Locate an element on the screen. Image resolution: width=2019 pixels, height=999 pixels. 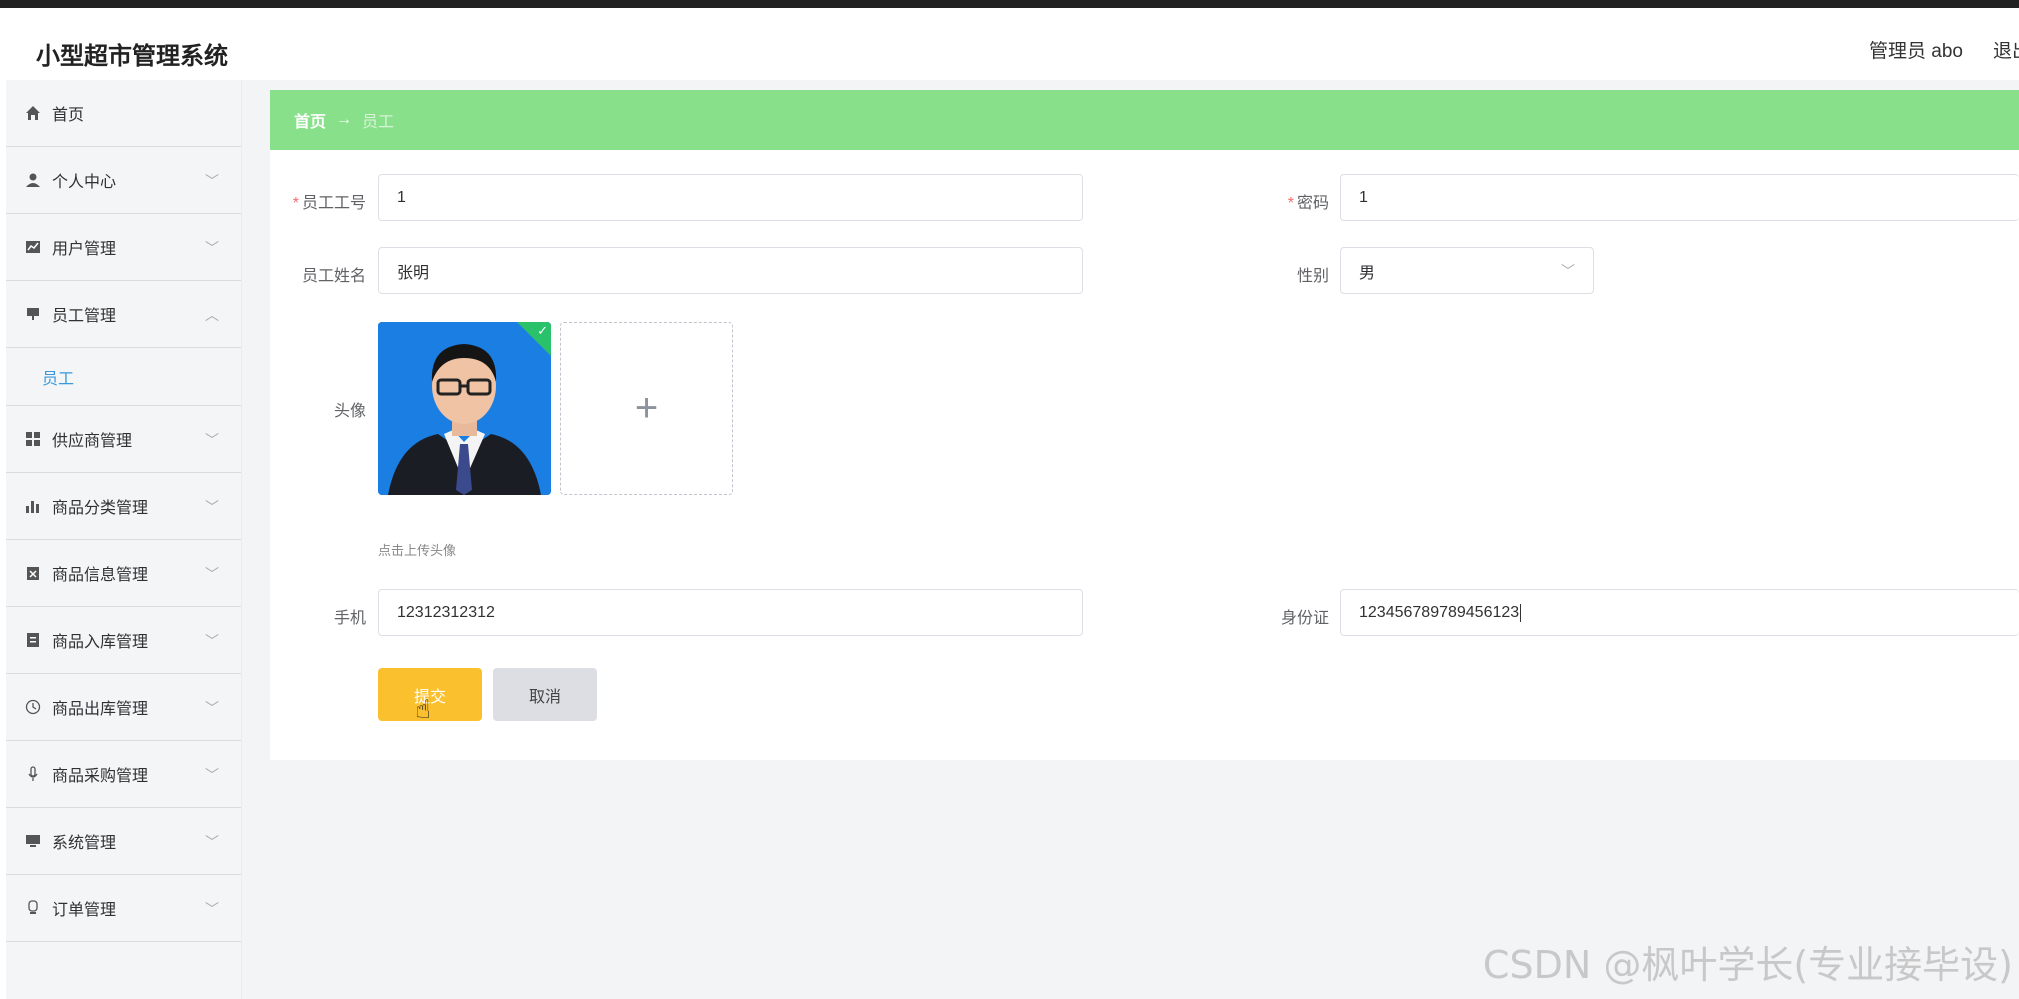
password-input: 1 is located at coordinates (1679, 197).